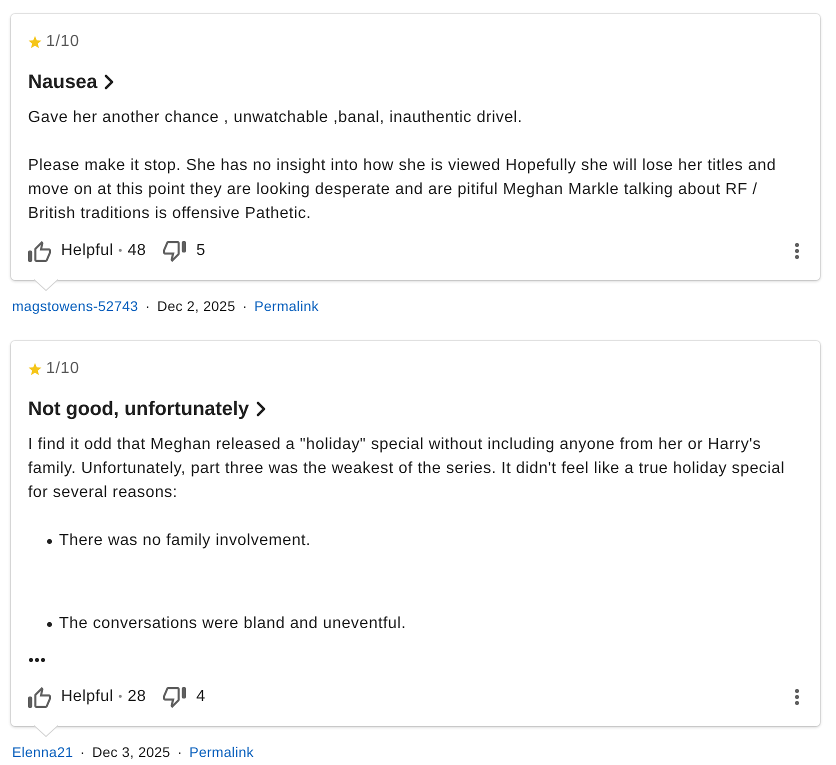 The height and width of the screenshot is (765, 836). What do you see at coordinates (403, 190) in the screenshot?
I see `review-paragraph: Please make it stop. She has no insight into how she is viewed Hopefully she will lose her titles and move on at this point they are looking desperate and are pitiful Meghan Markle talking about RF / British traditions is offensive Pathetic.` at bounding box center [403, 190].